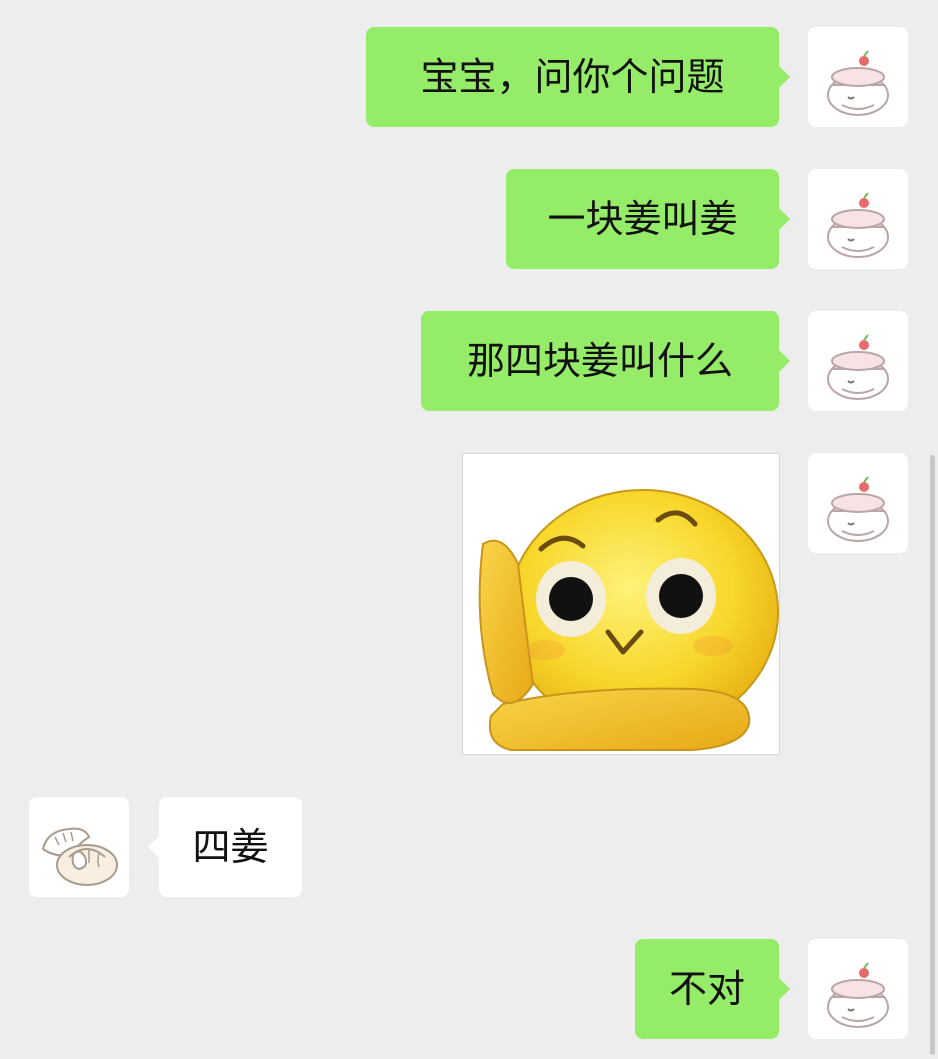  Describe the element at coordinates (642, 219) in the screenshot. I see `message-text: 一块姜叫姜` at that location.